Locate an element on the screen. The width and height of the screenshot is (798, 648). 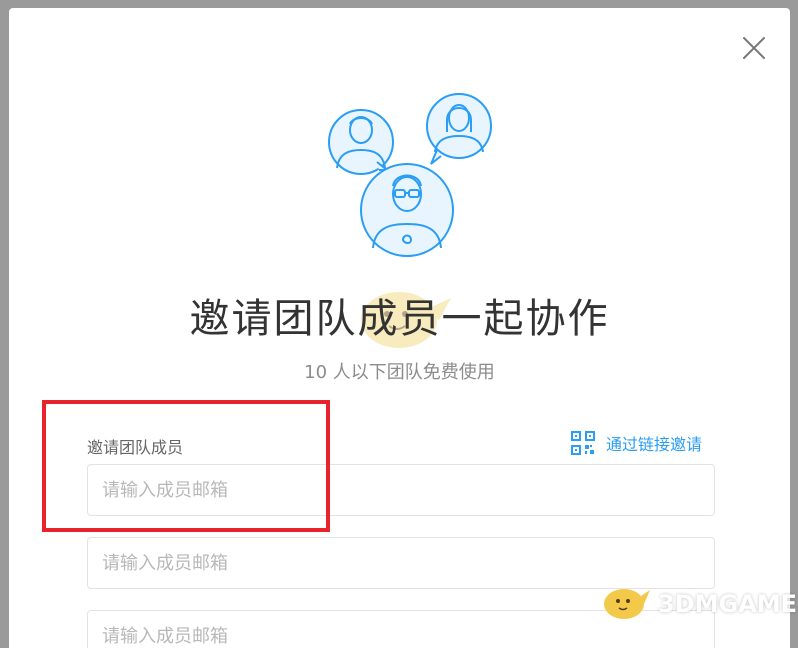
invite-via-link-button: 通过链接邀请 is located at coordinates (636, 443).